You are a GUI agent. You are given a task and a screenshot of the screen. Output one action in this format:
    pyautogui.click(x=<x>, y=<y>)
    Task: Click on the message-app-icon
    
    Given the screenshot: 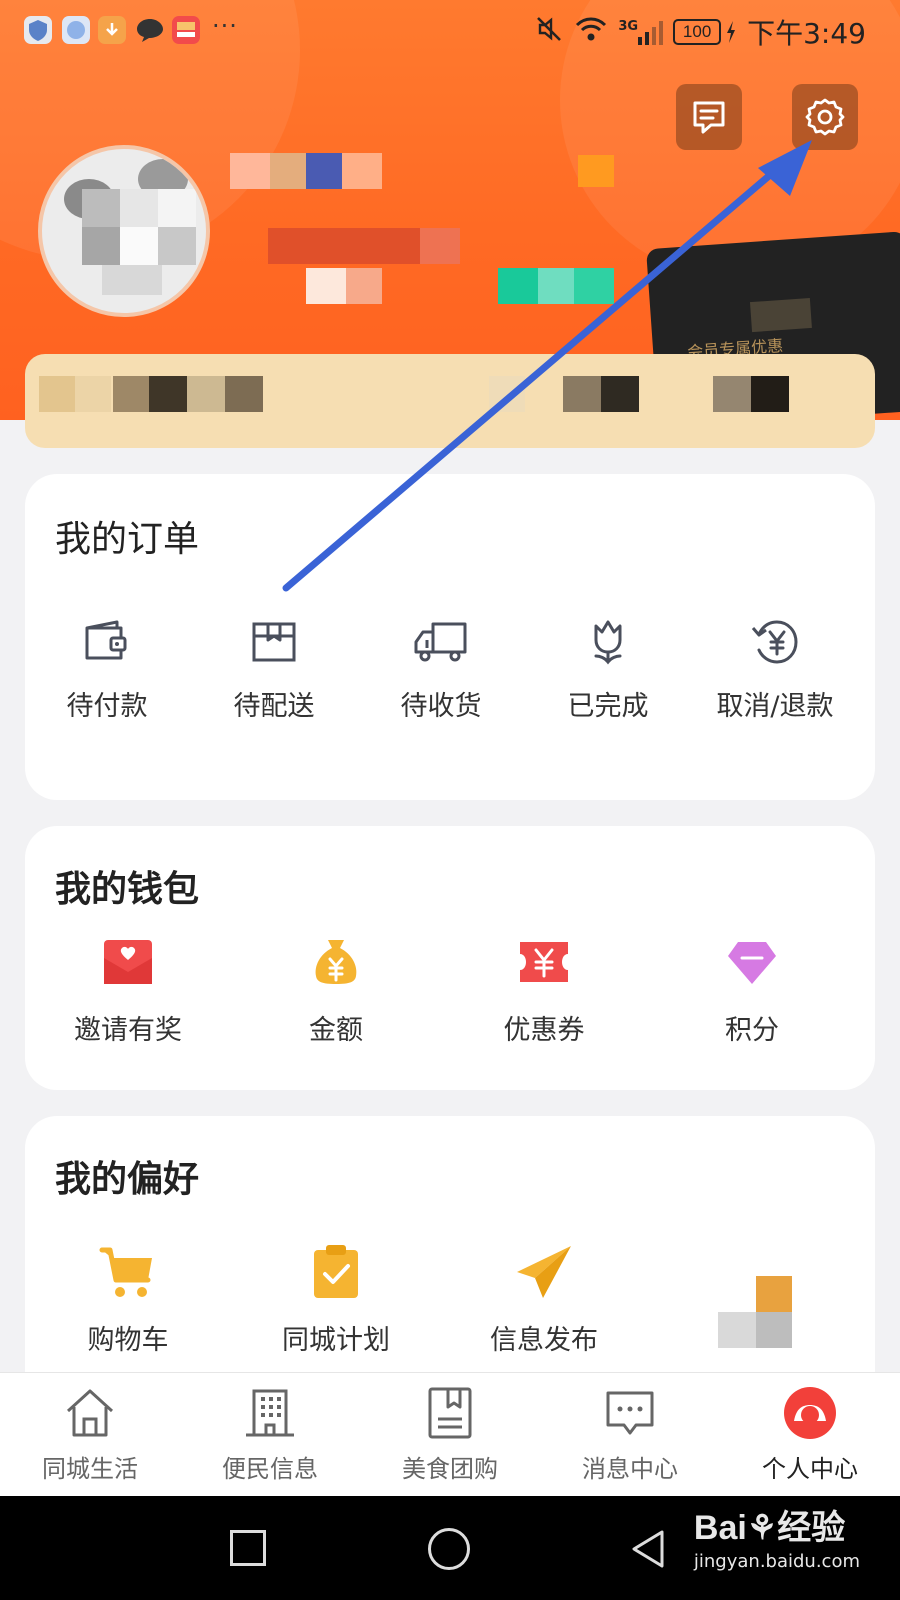 What is the action you would take?
    pyautogui.click(x=149, y=30)
    